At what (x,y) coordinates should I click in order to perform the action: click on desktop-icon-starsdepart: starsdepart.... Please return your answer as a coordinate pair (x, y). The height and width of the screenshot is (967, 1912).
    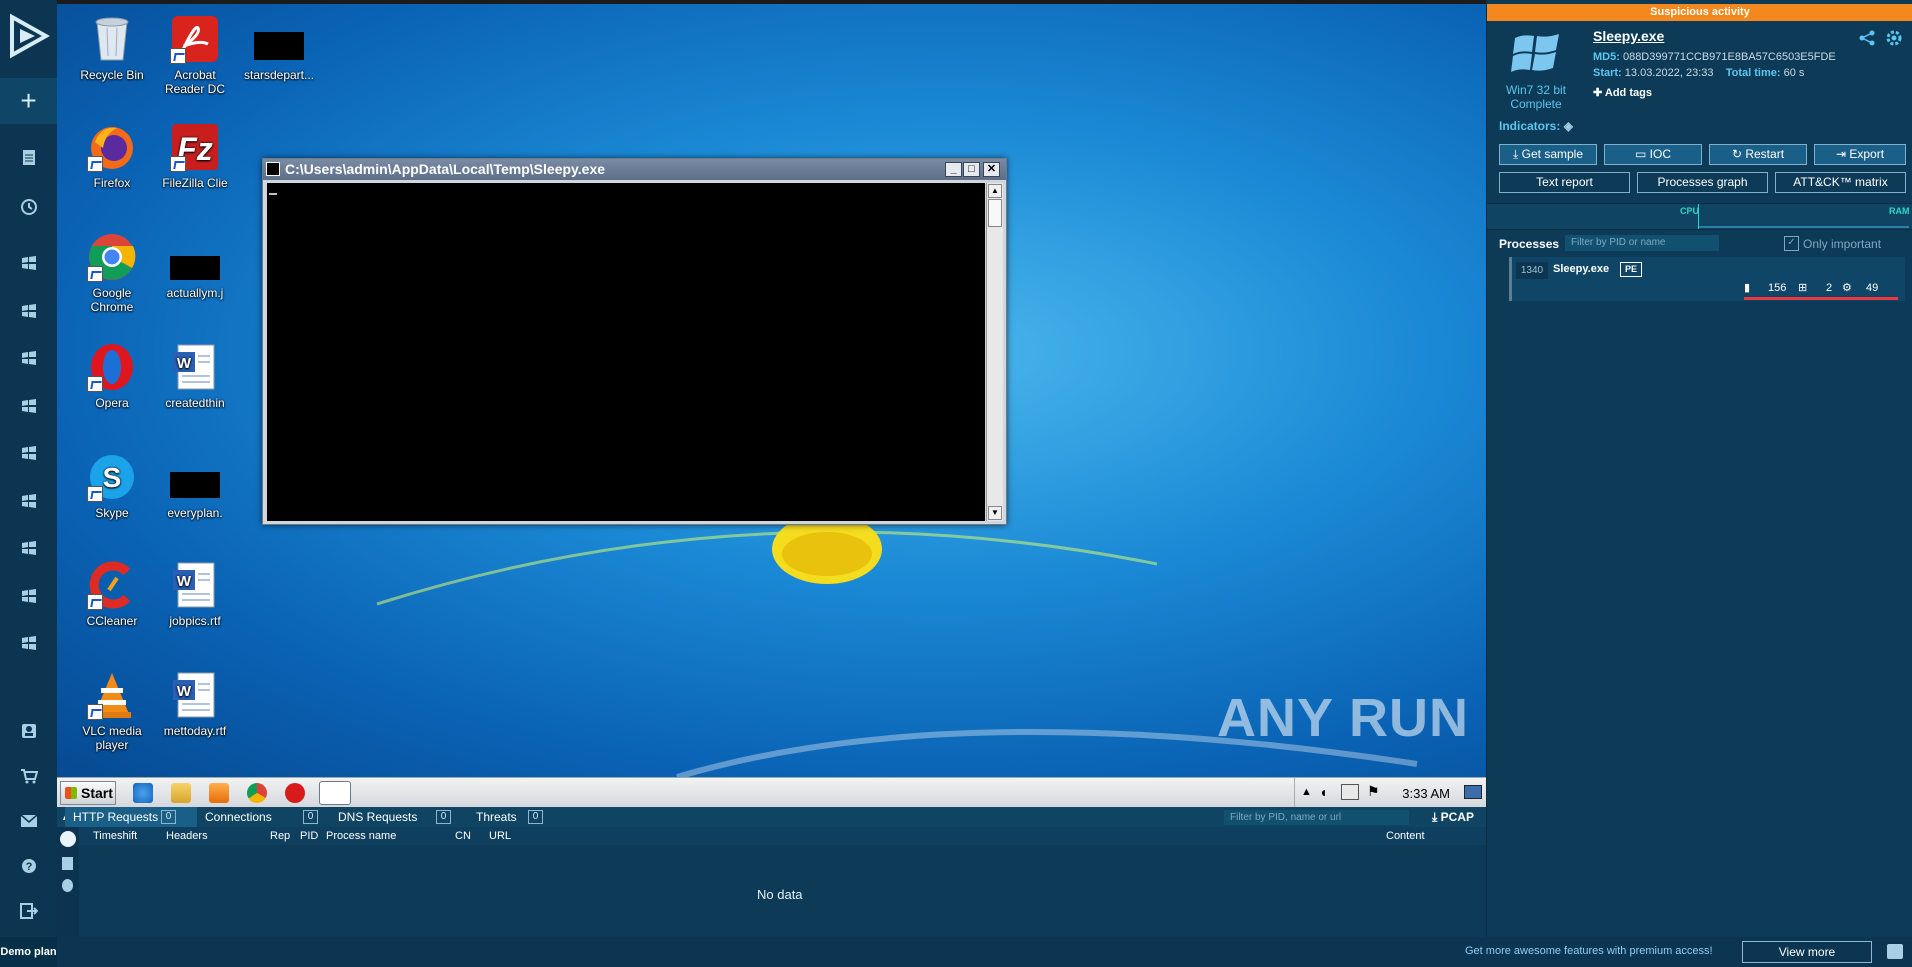
    Looking at the image, I should click on (279, 48).